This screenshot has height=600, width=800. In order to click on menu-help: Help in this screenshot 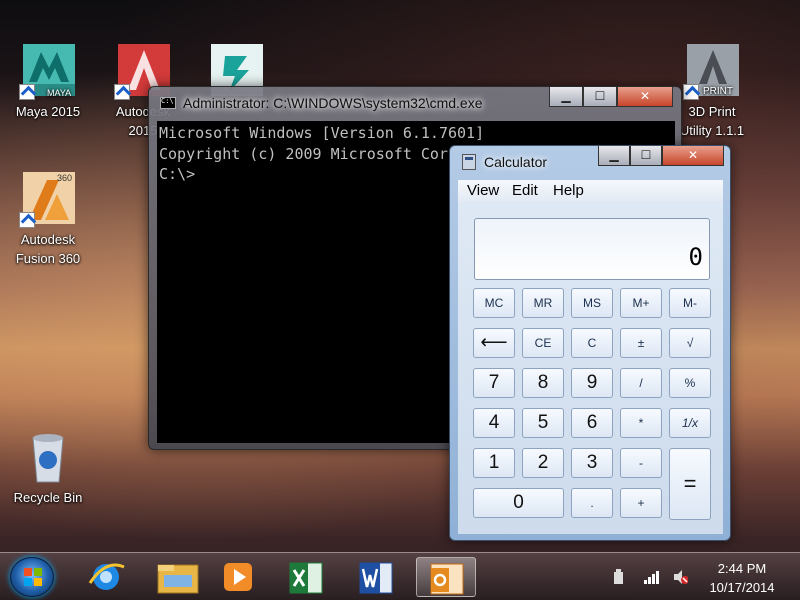, I will do `click(568, 190)`.